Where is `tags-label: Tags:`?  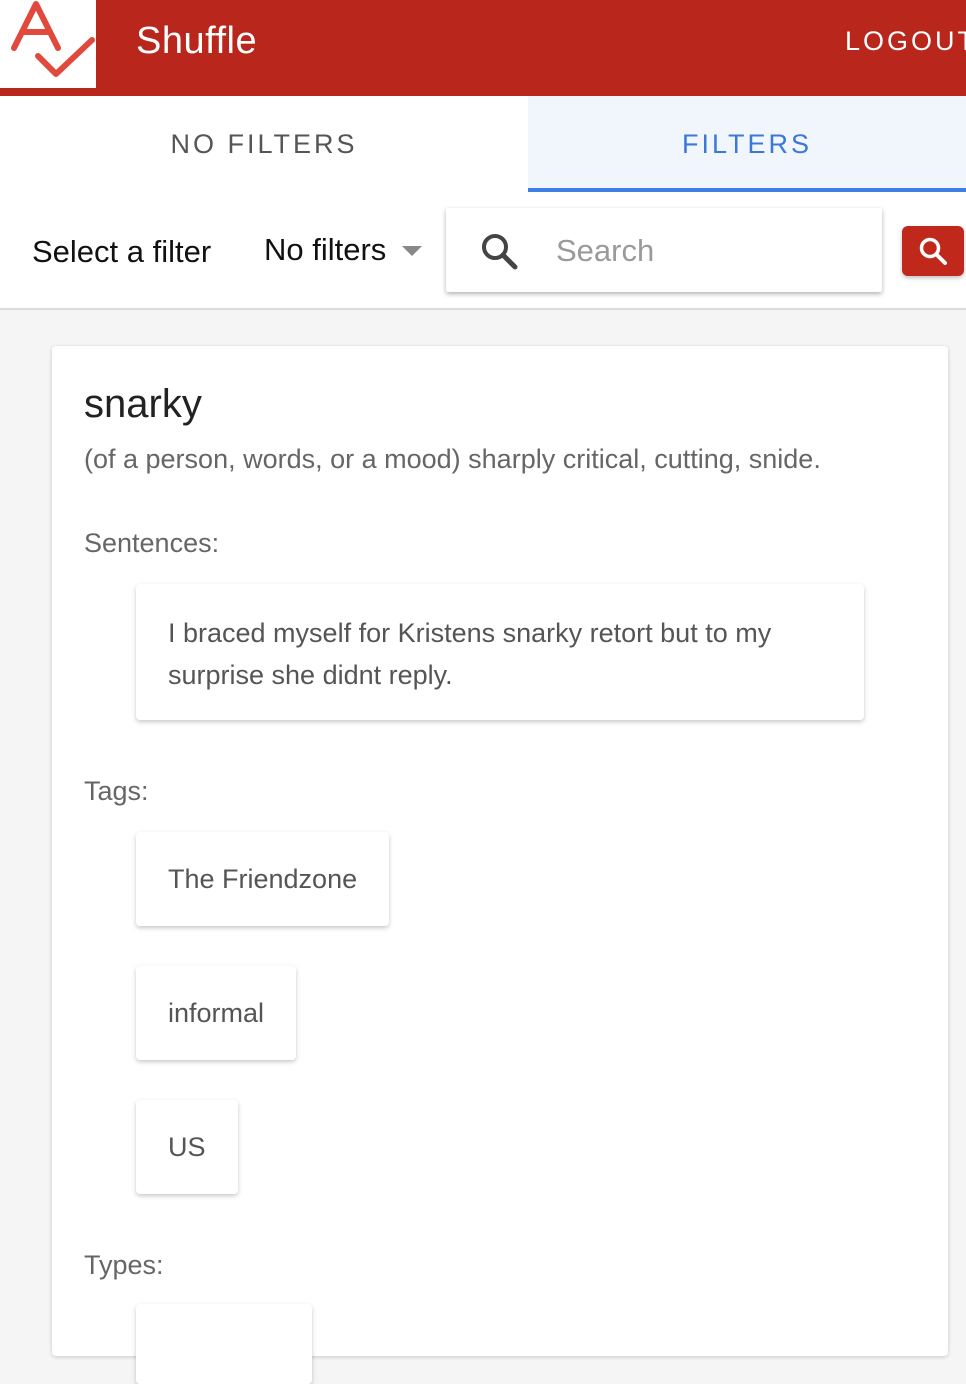
tags-label: Tags: is located at coordinates (116, 791).